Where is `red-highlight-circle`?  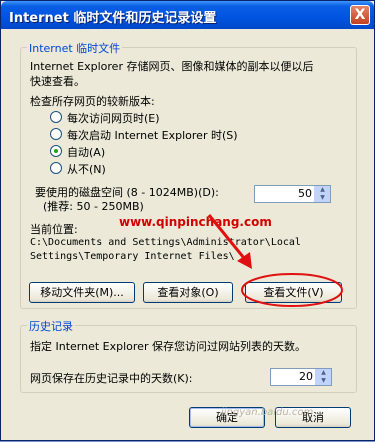
red-highlight-circle is located at coordinates (292, 290).